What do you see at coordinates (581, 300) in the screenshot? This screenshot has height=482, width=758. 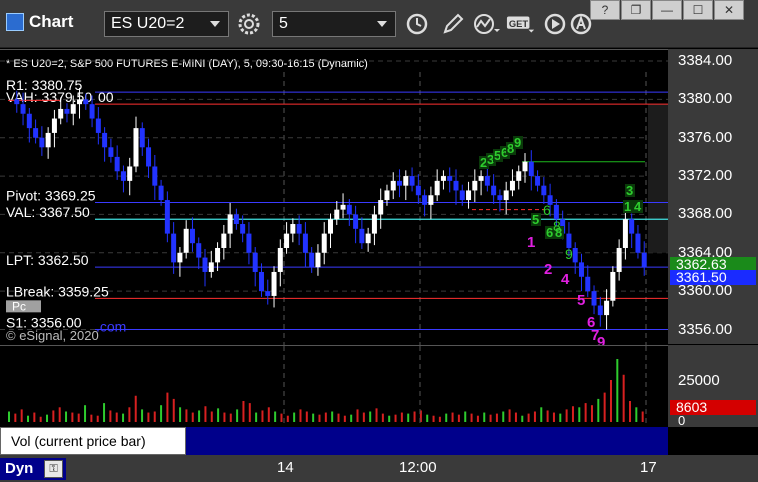 I see `seq-number-magenta: 5` at bounding box center [581, 300].